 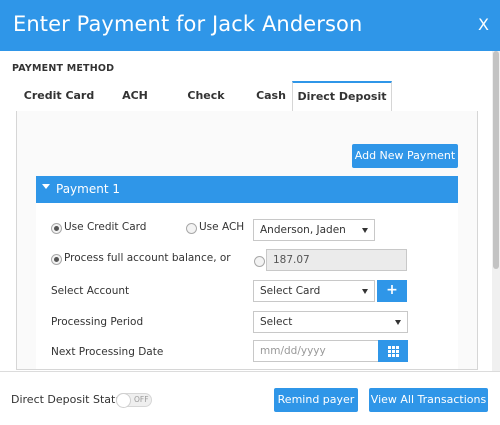 What do you see at coordinates (247, 189) in the screenshot?
I see `payment-section-header: Payment 1` at bounding box center [247, 189].